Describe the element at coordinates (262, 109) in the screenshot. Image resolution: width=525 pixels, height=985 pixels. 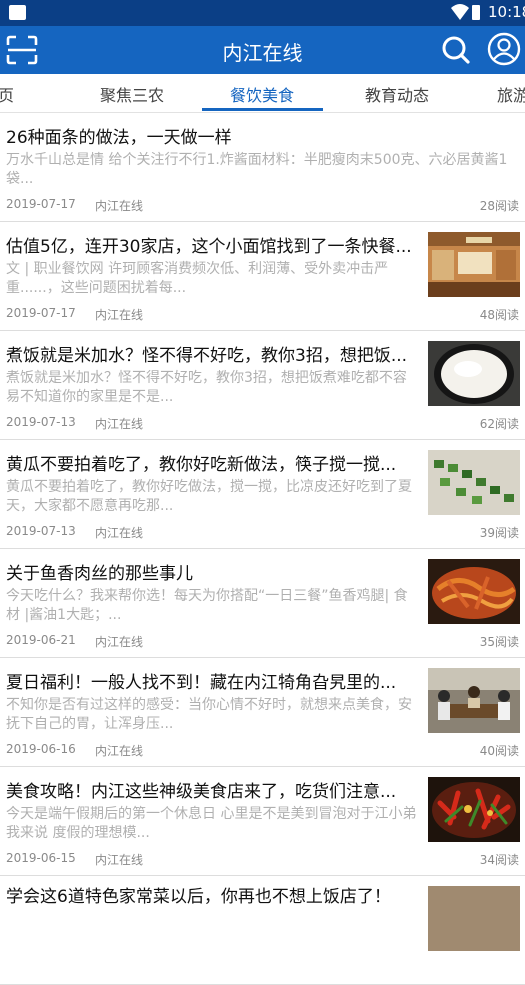
I see `active-tab-indicator` at that location.